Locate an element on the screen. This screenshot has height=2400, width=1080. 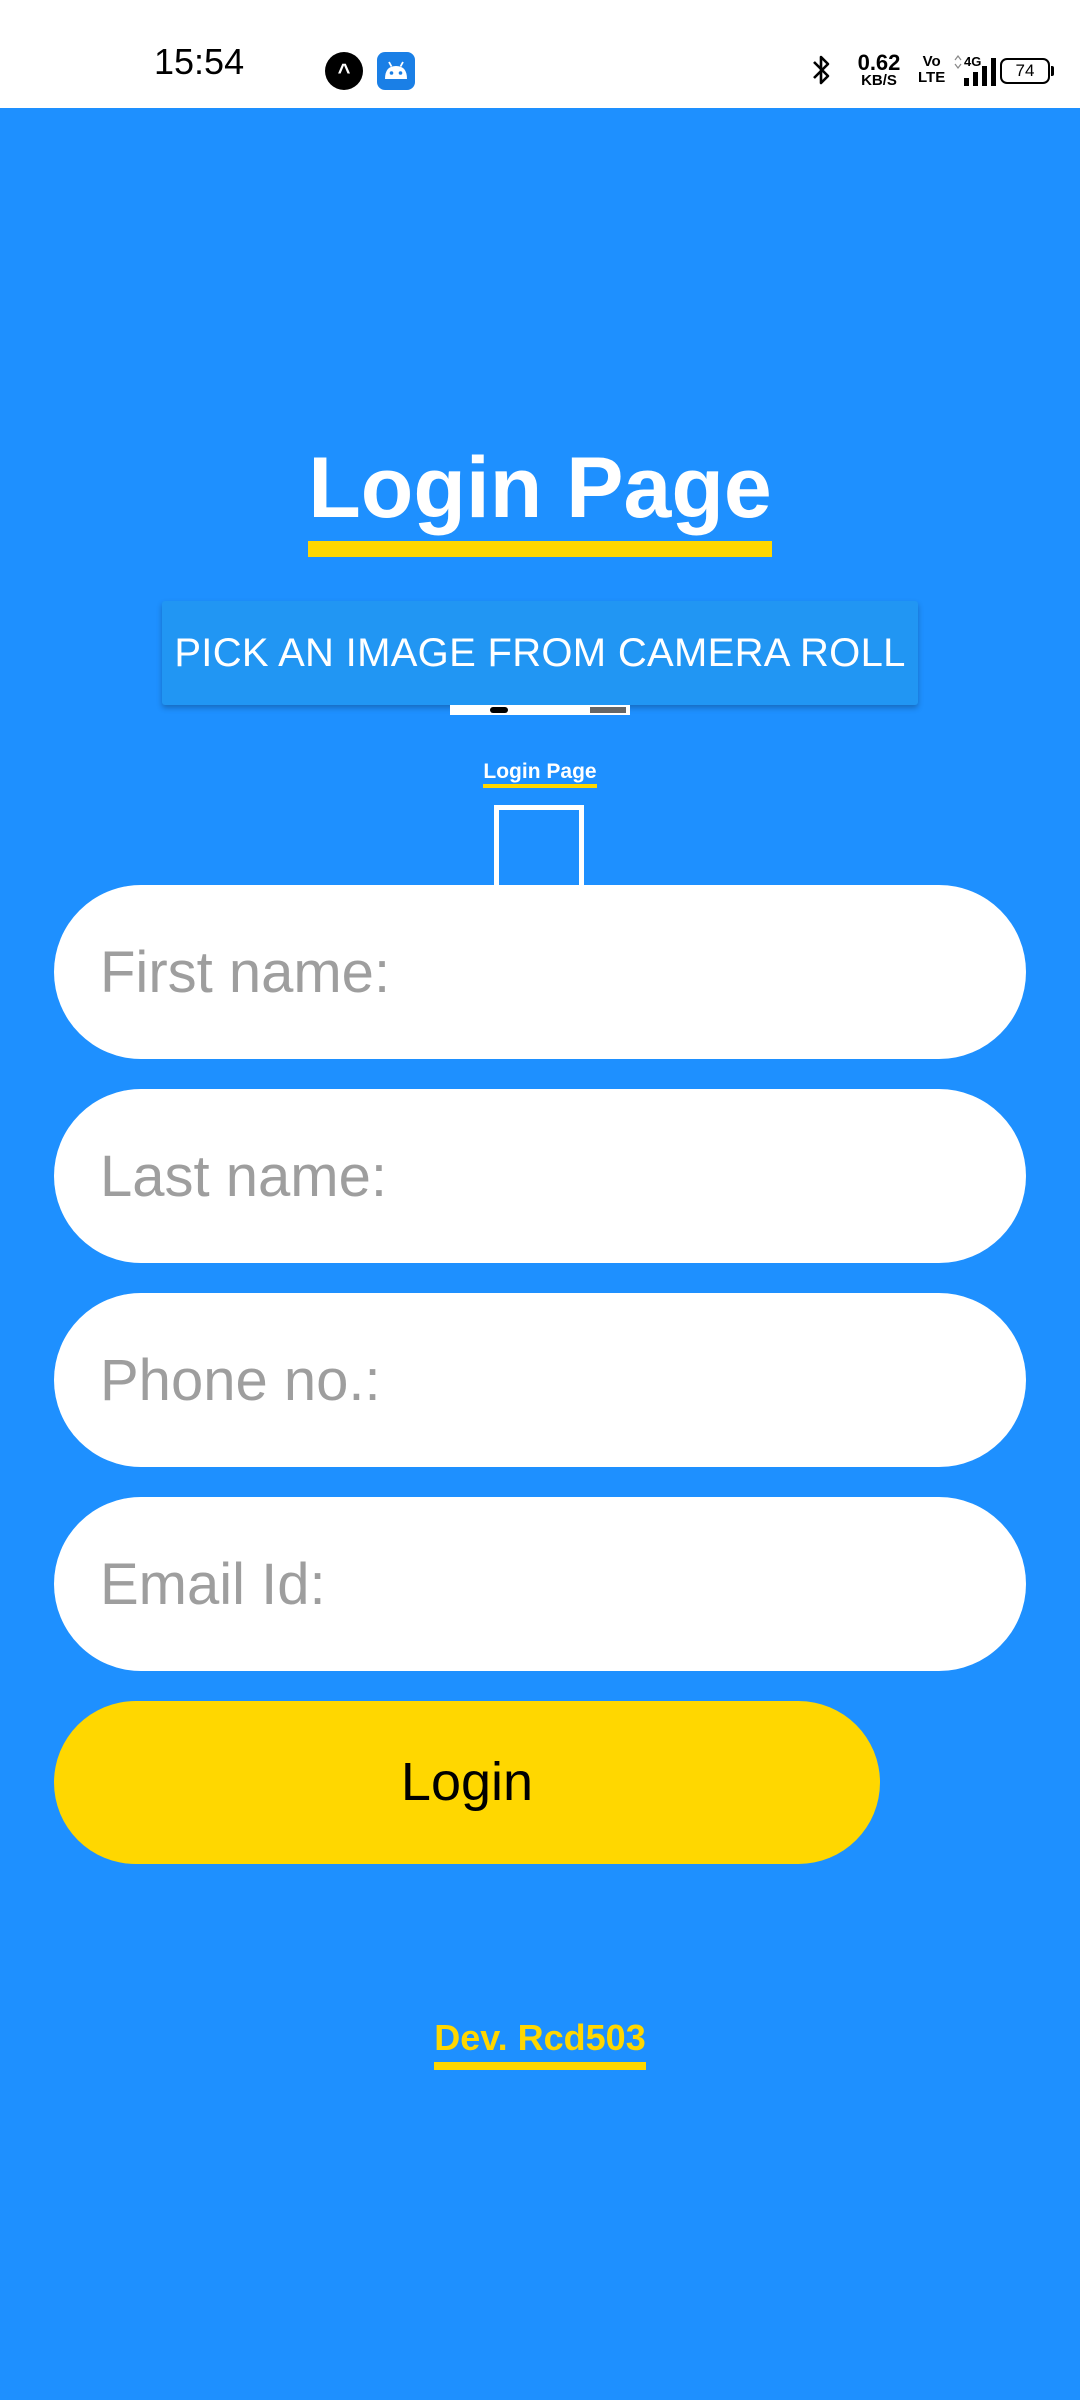
svg-text: 4G is located at coordinates (972, 61).